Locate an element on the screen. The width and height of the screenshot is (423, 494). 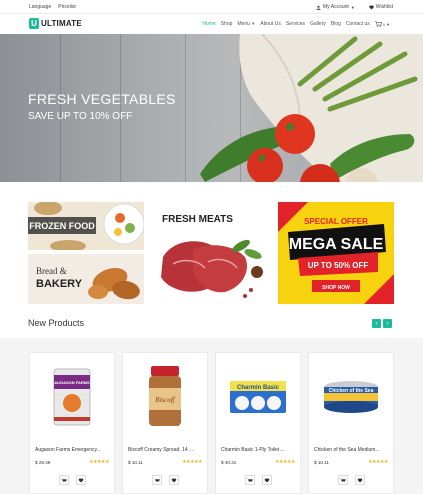
toilet-paper-image: Charmin Basic is located at coordinates (258, 396).